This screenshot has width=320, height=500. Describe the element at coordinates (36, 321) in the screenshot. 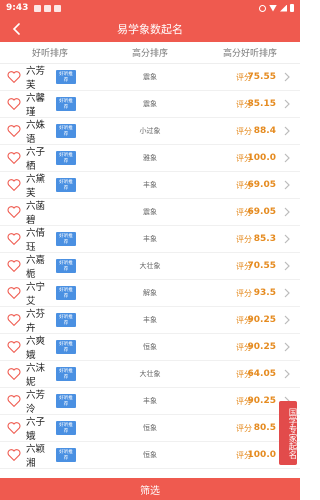

I see `name-text: 六芬卉` at that location.